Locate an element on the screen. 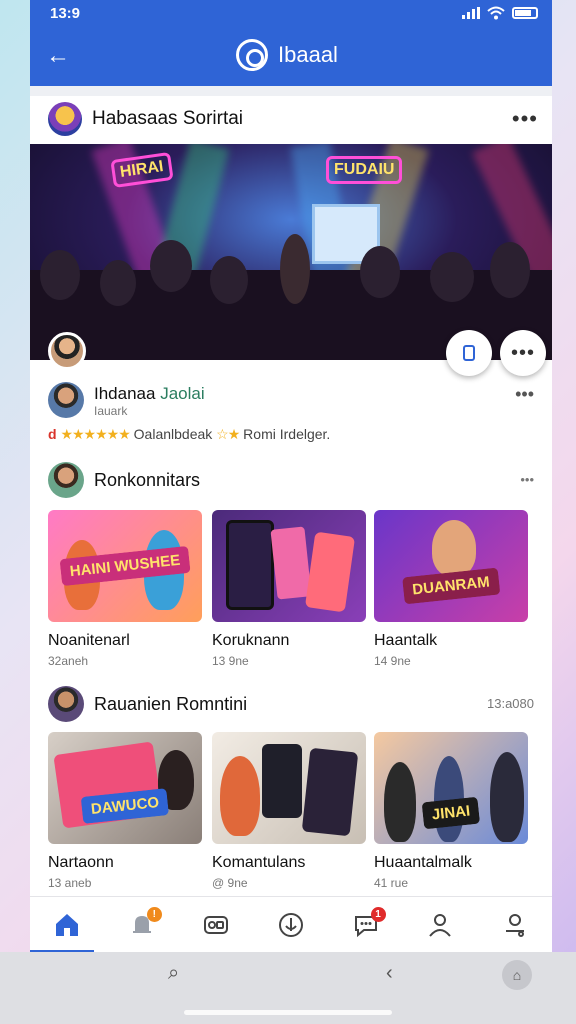  card-item: JINAI Huaantalmalk 41 rue is located at coordinates (451, 811).